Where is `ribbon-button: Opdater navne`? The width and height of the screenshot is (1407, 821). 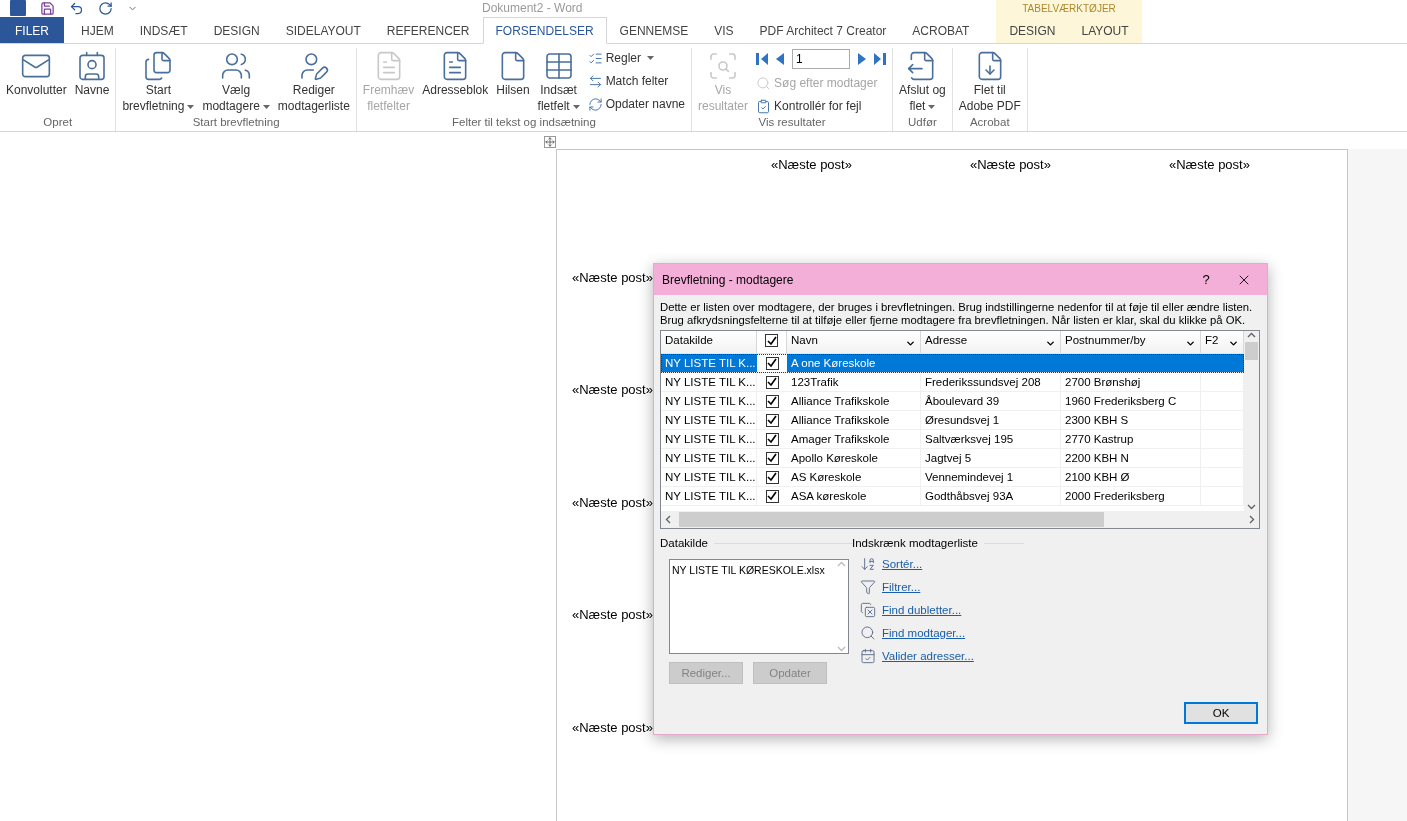 ribbon-button: Opdater navne is located at coordinates (636, 104).